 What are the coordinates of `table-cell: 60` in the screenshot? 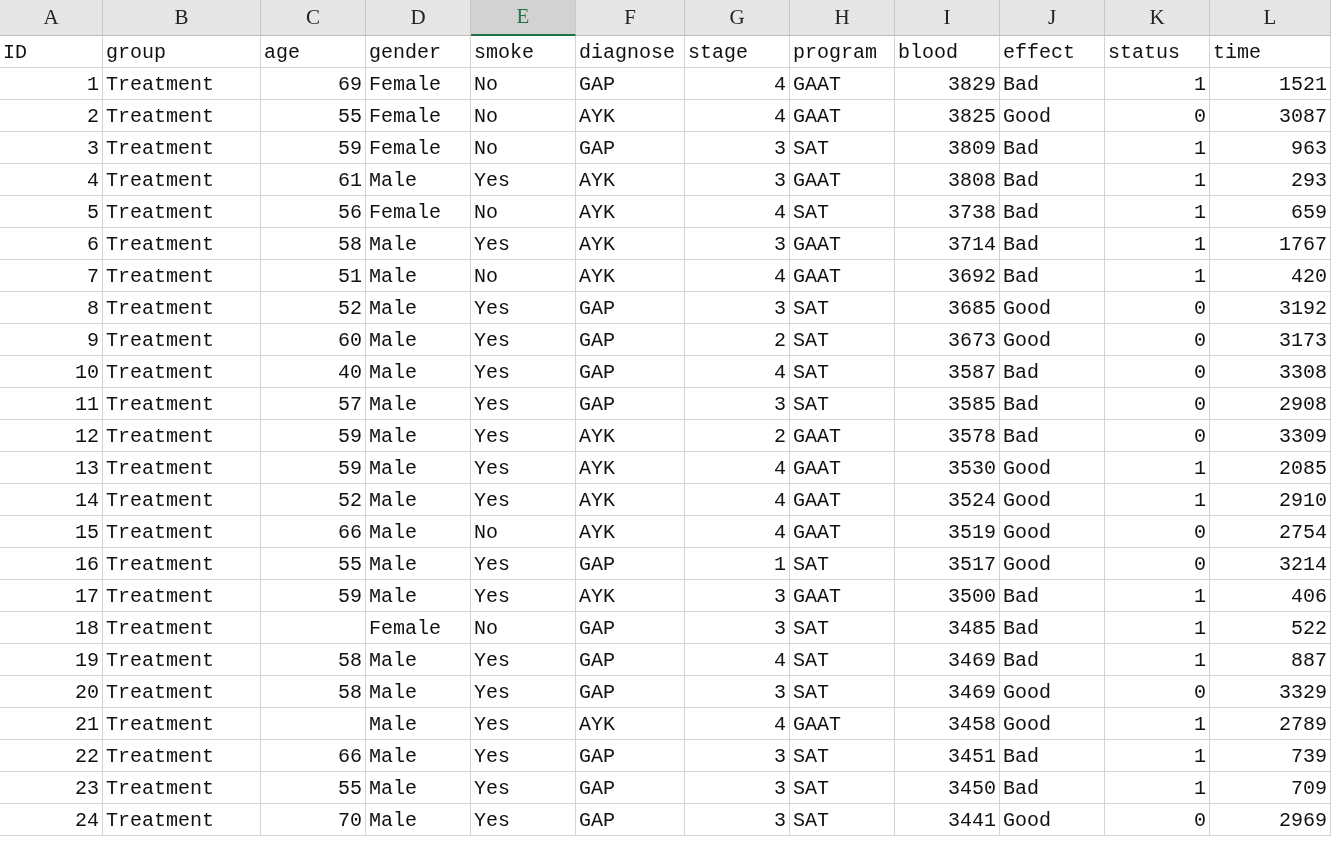 It's located at (313, 340).